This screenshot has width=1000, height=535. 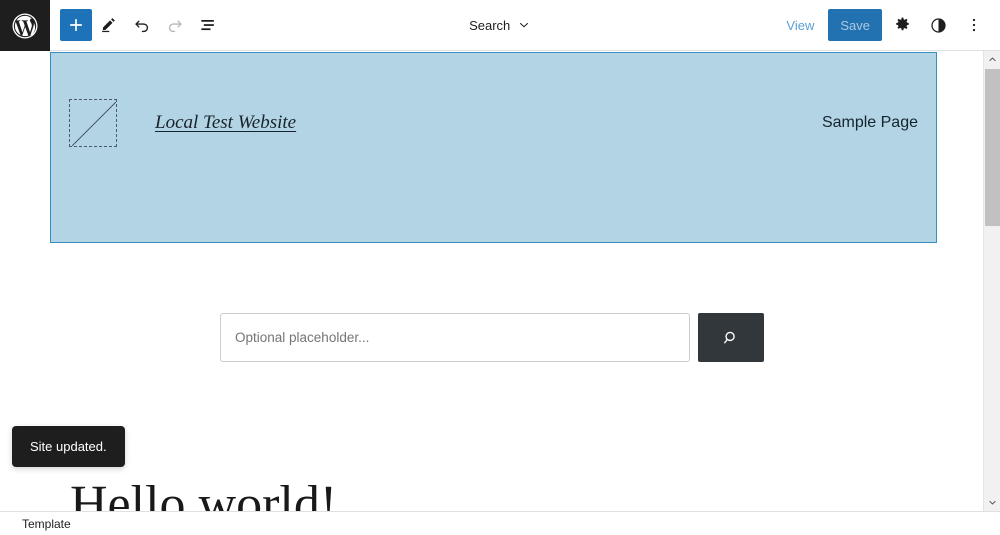 I want to click on editor-header-bar: Search View Save, so click(x=500, y=25).